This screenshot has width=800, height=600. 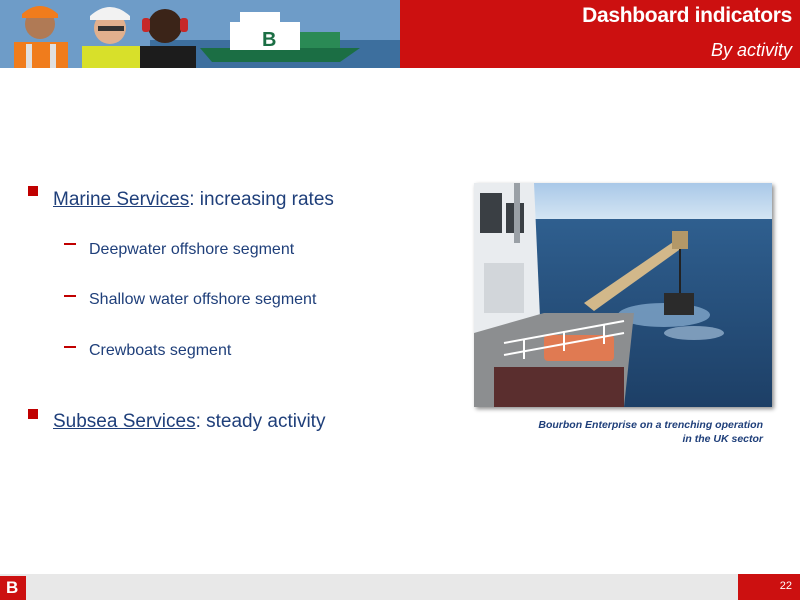 I want to click on bullet-item-subsea-services: Subsea Services: steady activity, so click(x=189, y=422).